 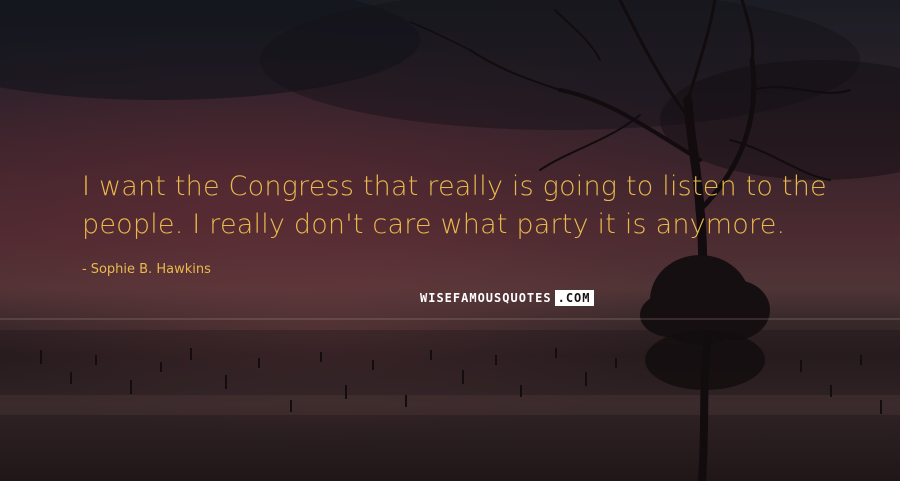 What do you see at coordinates (450, 405) in the screenshot?
I see `water-shimmer` at bounding box center [450, 405].